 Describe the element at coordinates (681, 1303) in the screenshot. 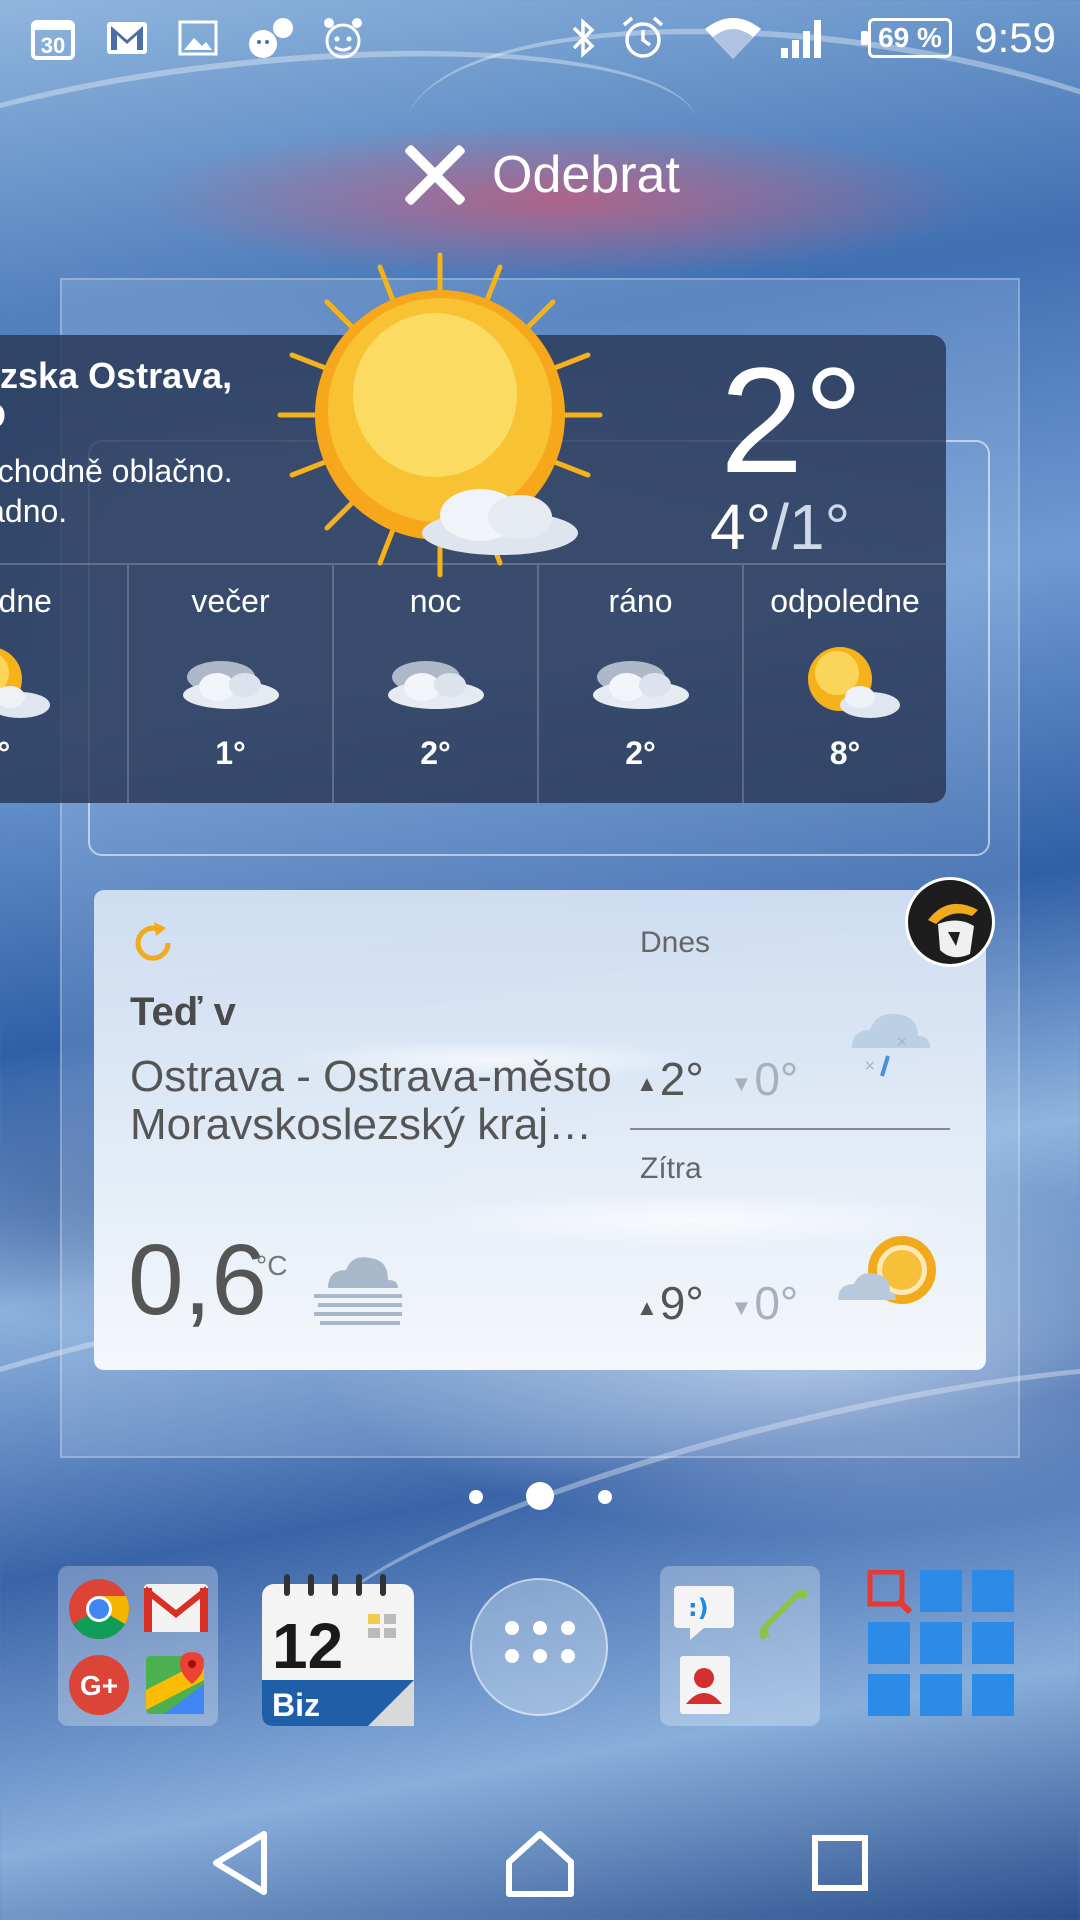

I see `tomorrow-high: 9°` at that location.